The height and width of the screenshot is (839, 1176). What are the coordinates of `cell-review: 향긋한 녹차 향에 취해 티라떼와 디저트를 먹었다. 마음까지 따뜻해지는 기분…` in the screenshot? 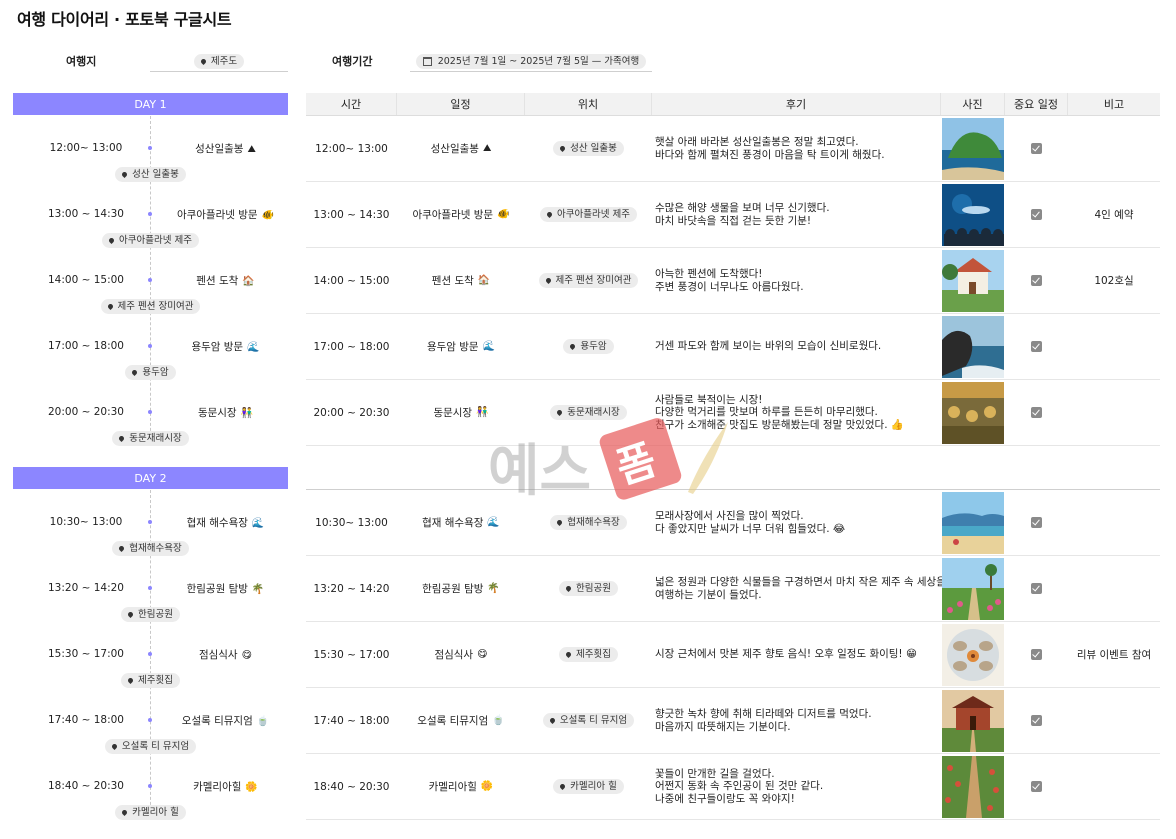 It's located at (796, 720).